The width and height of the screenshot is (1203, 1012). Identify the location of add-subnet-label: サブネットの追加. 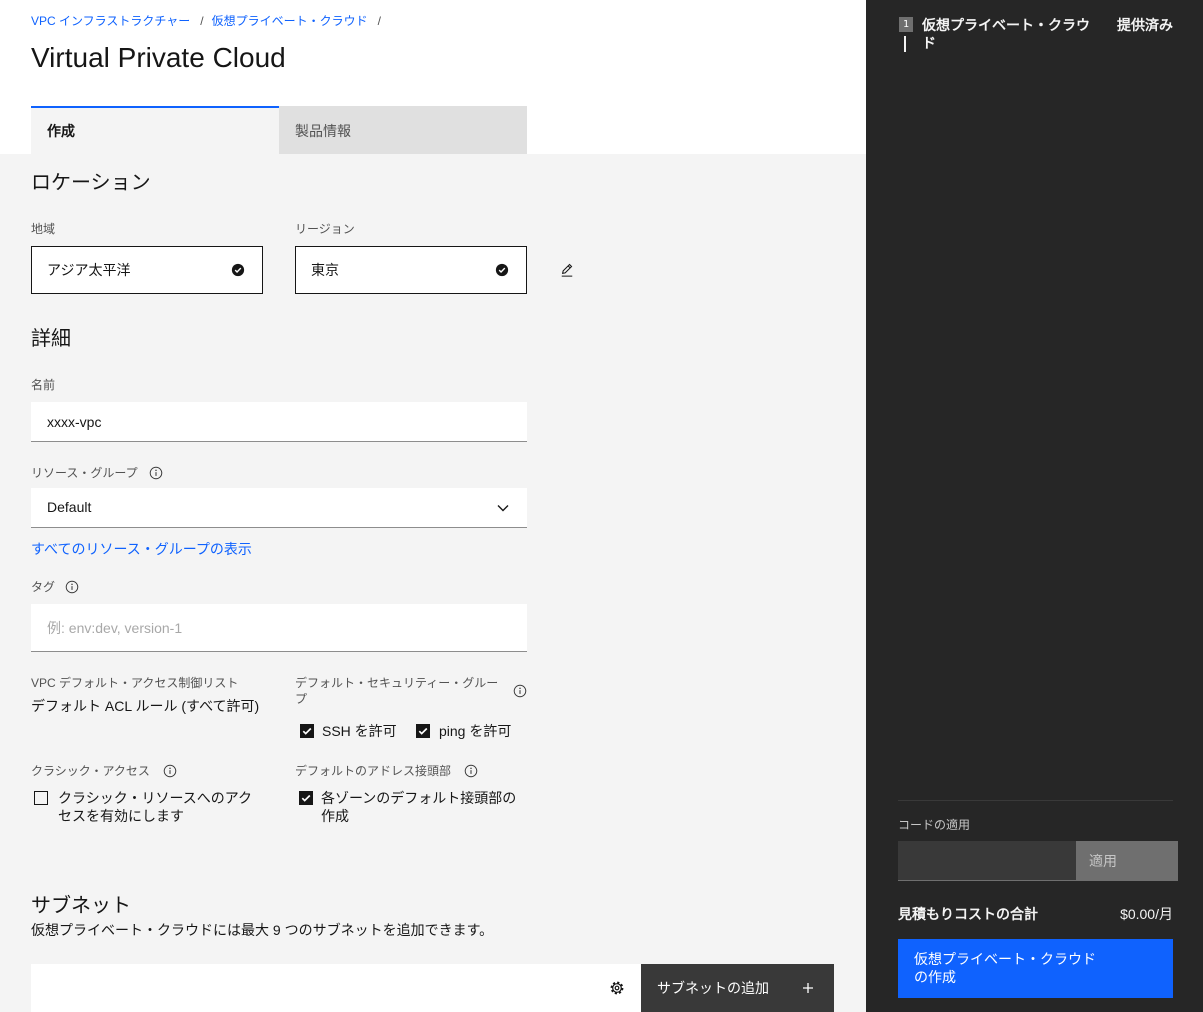
(713, 988).